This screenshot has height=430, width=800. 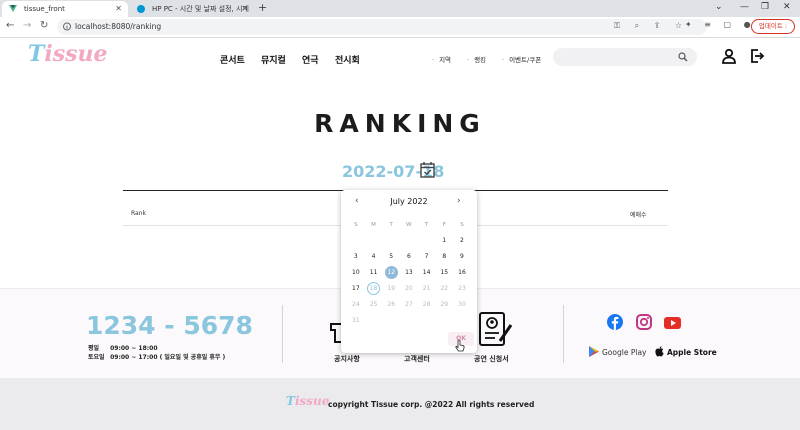 I want to click on hand-cursor-icon, so click(x=460, y=346).